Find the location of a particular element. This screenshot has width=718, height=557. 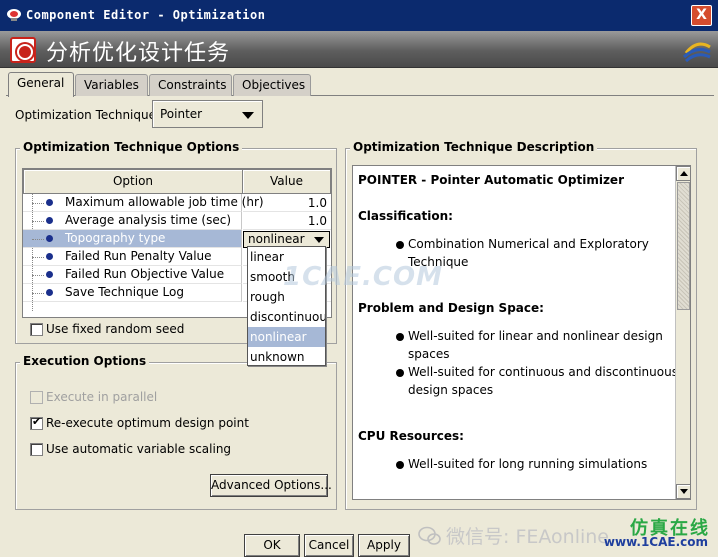

section-title: Problem and Design Space: is located at coordinates (451, 308).